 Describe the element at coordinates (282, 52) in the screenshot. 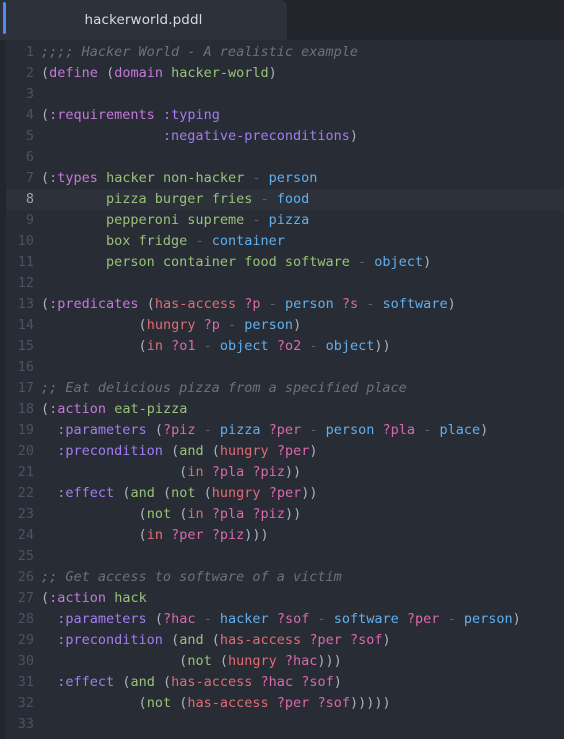

I see `code-line: 1 ;;;; Hacker World - A realistic example` at that location.